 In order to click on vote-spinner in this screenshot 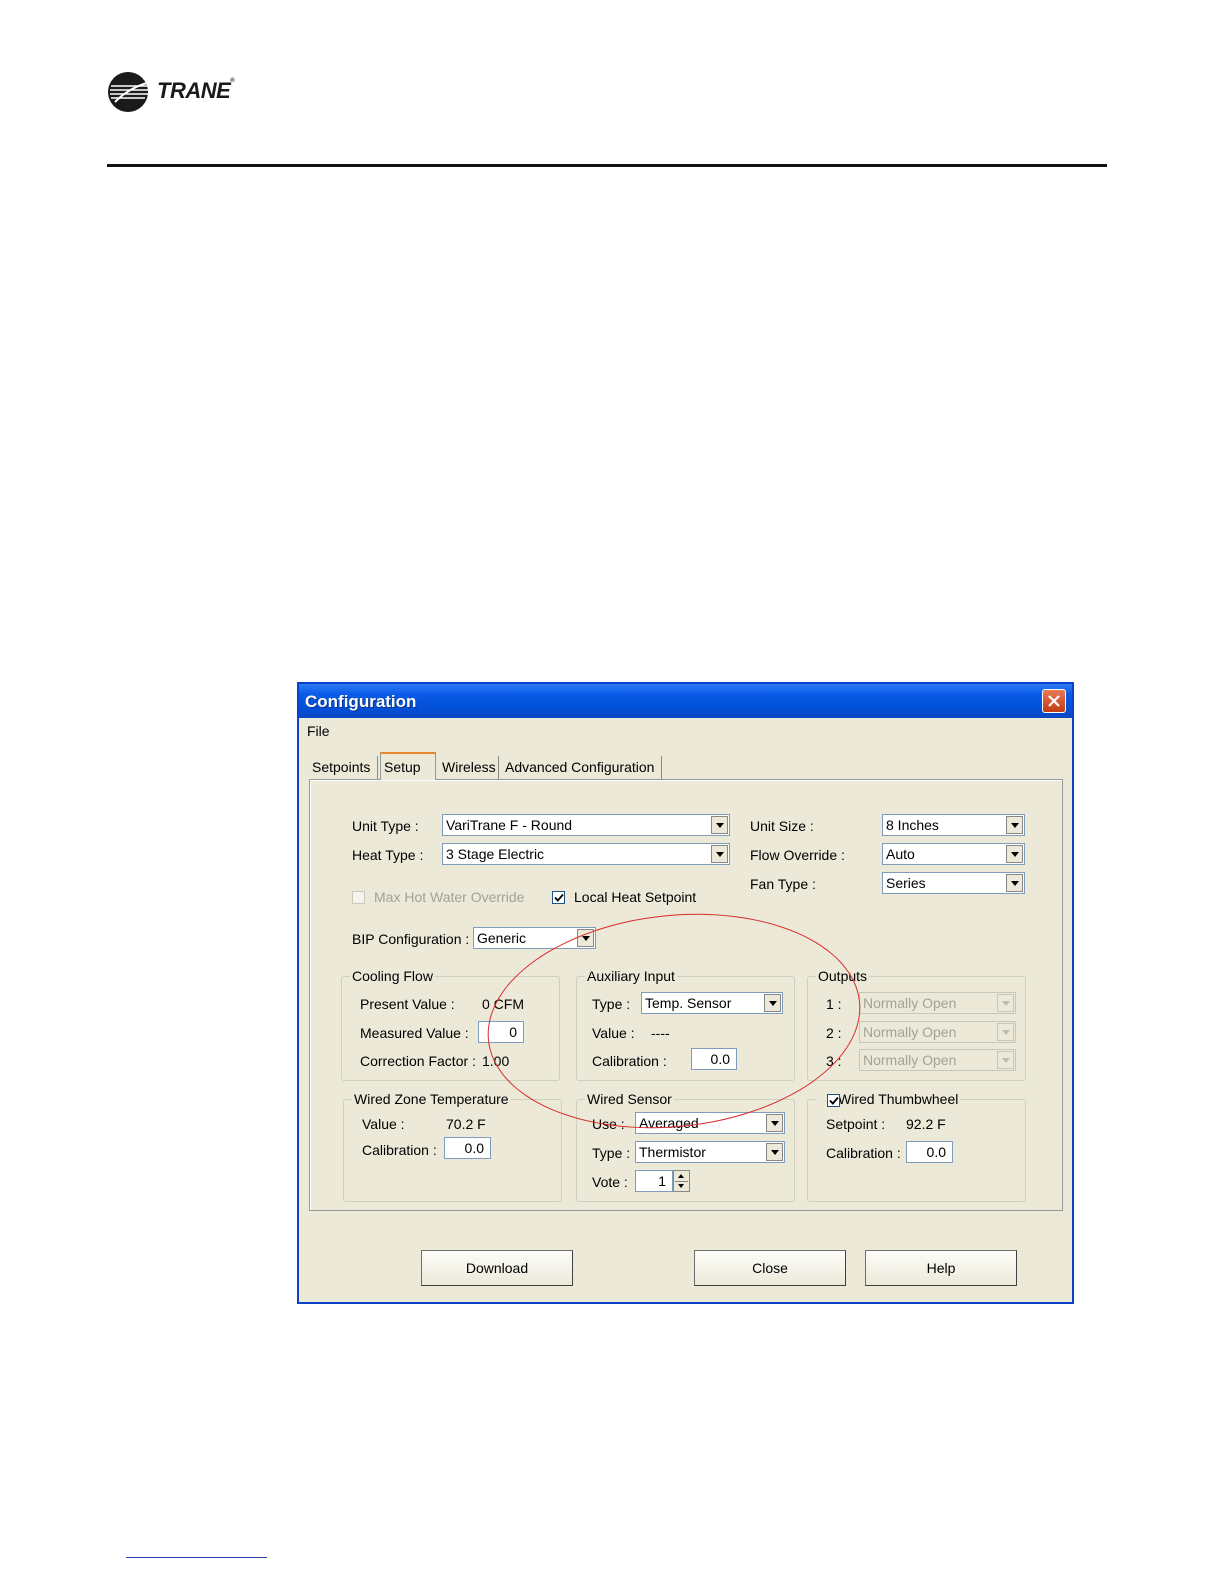, I will do `click(681, 1181)`.